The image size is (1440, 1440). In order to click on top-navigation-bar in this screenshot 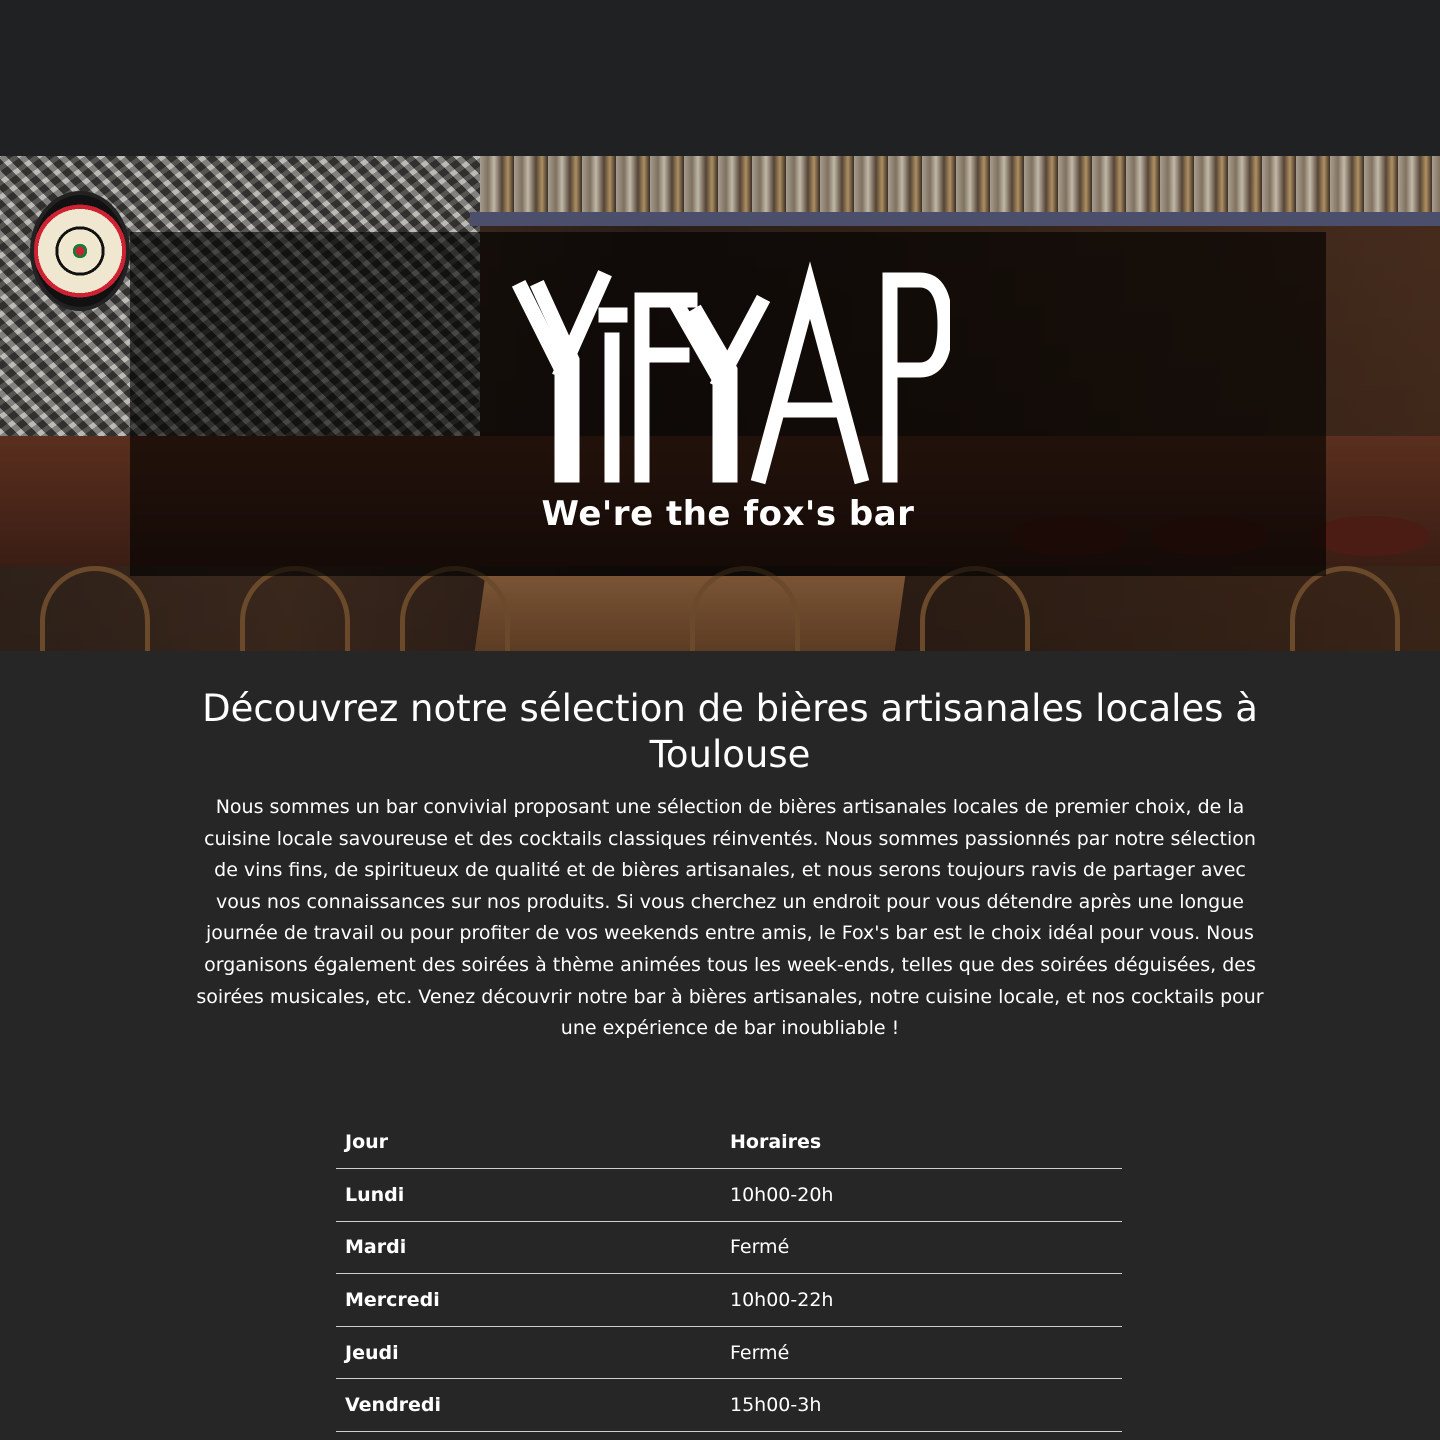, I will do `click(720, 78)`.